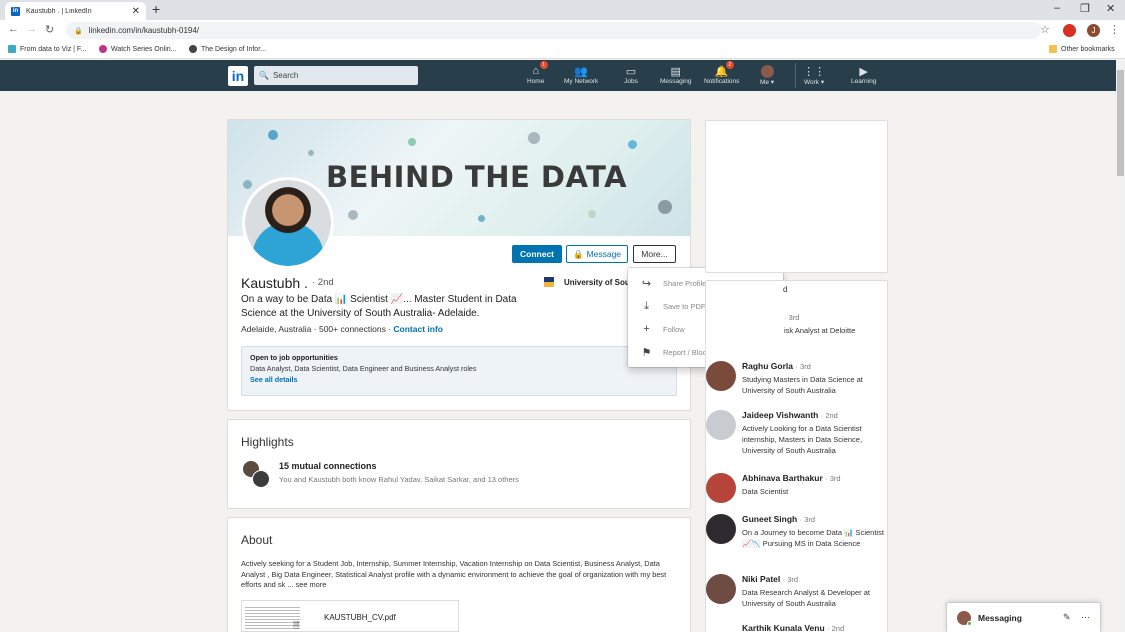  I want to click on nav-label: Jobs, so click(631, 81).